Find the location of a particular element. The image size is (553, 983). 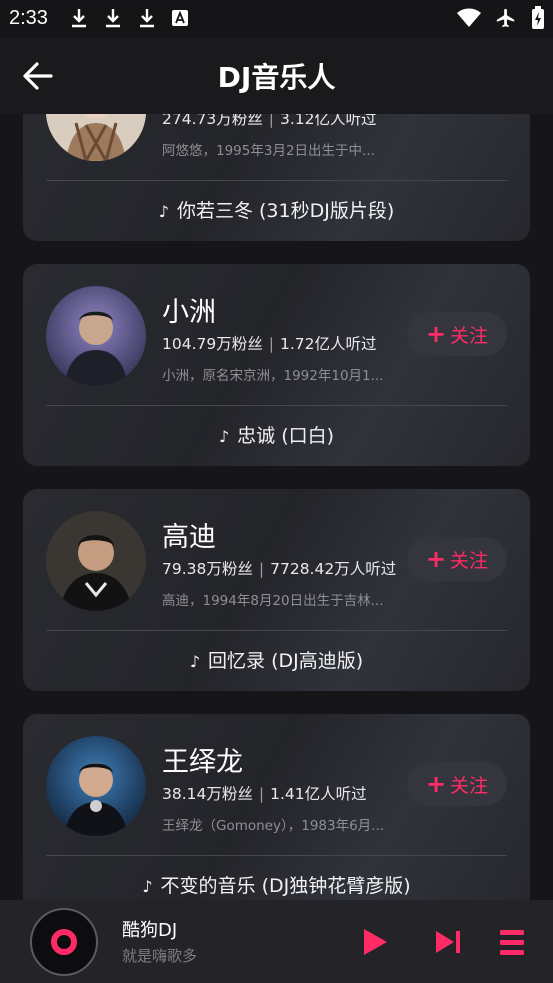

track-title: 酷狗DJ is located at coordinates (150, 930).